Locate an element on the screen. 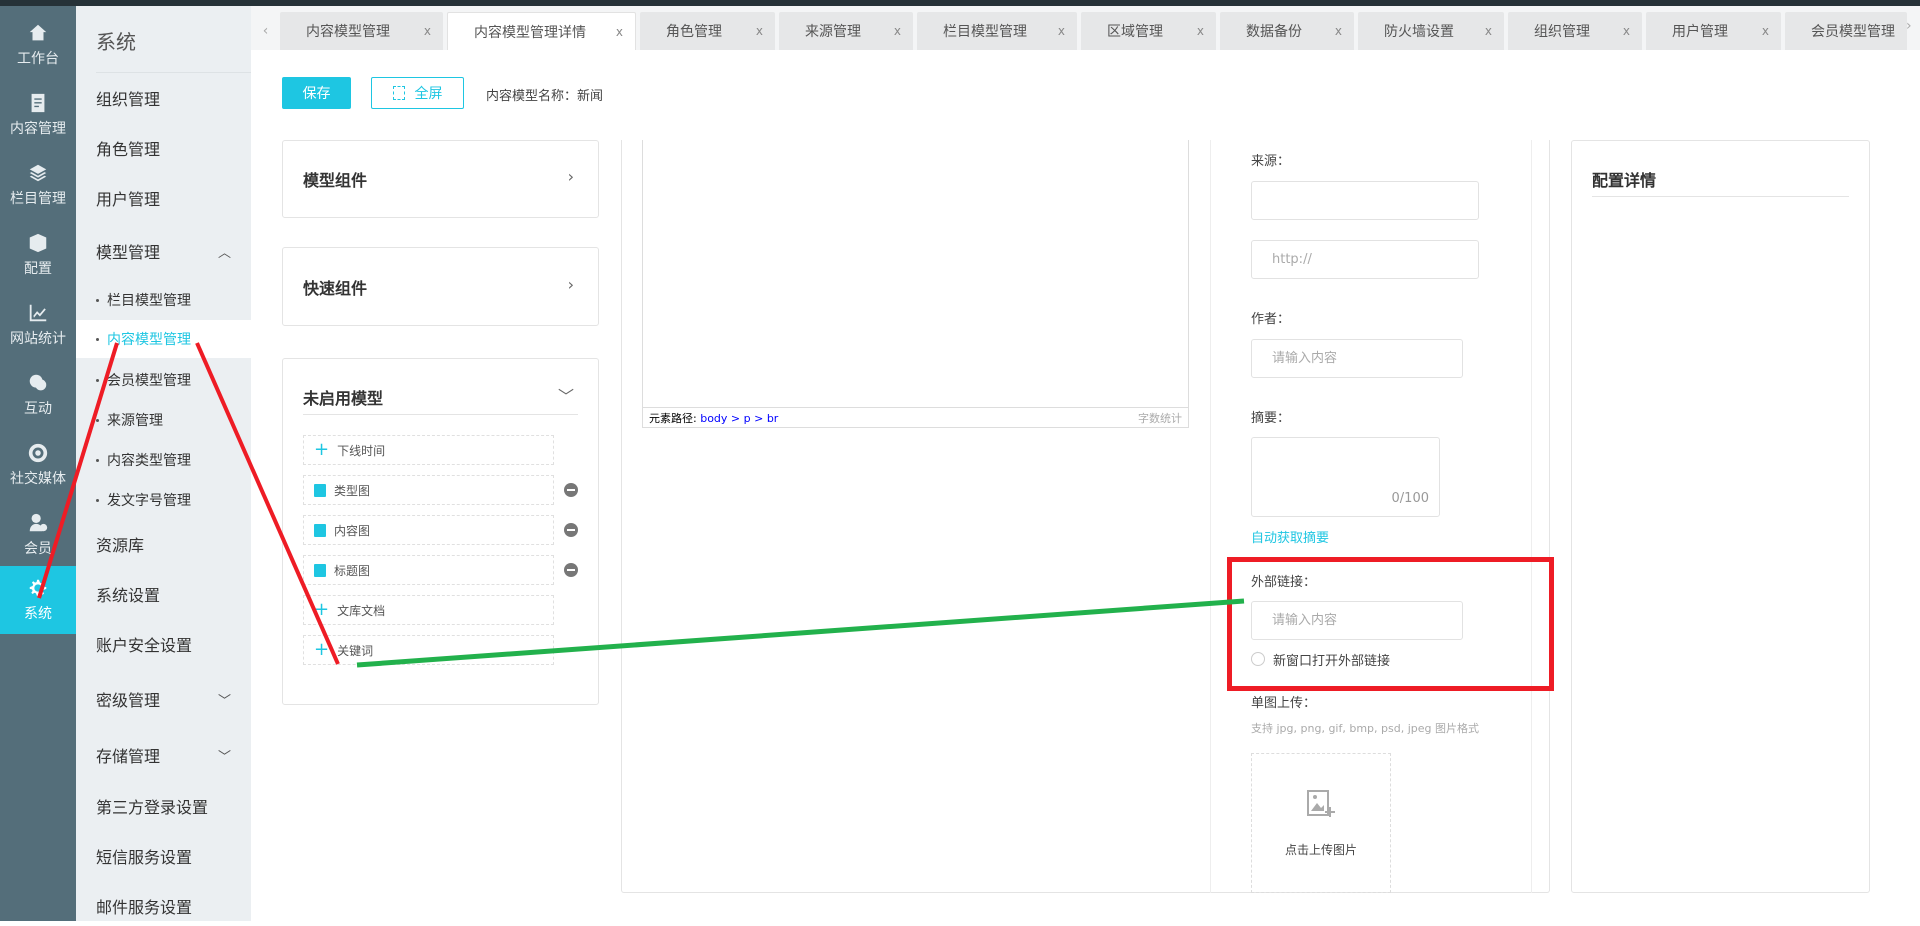 This screenshot has height=926, width=1920. nav-item: 角色管理 is located at coordinates (173, 148).